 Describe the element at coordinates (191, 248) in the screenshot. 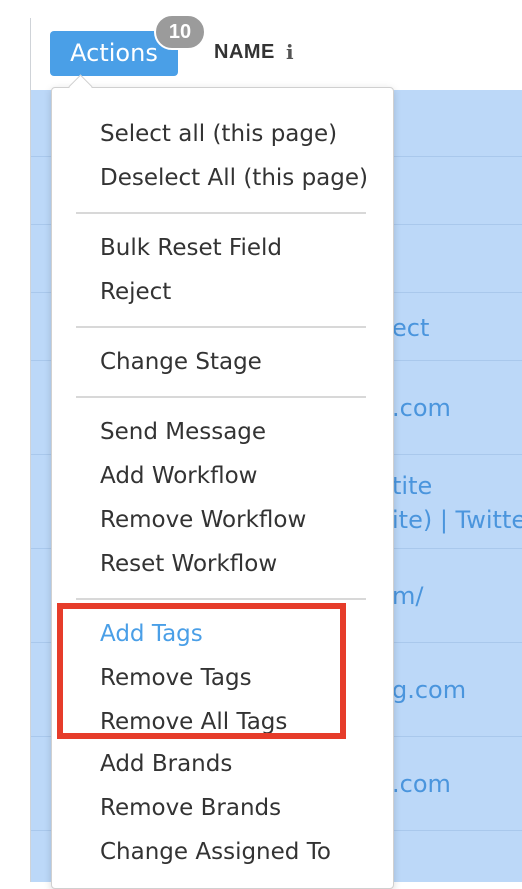

I see `menu-item-bulk-reset-field: Bulk Reset Field` at that location.